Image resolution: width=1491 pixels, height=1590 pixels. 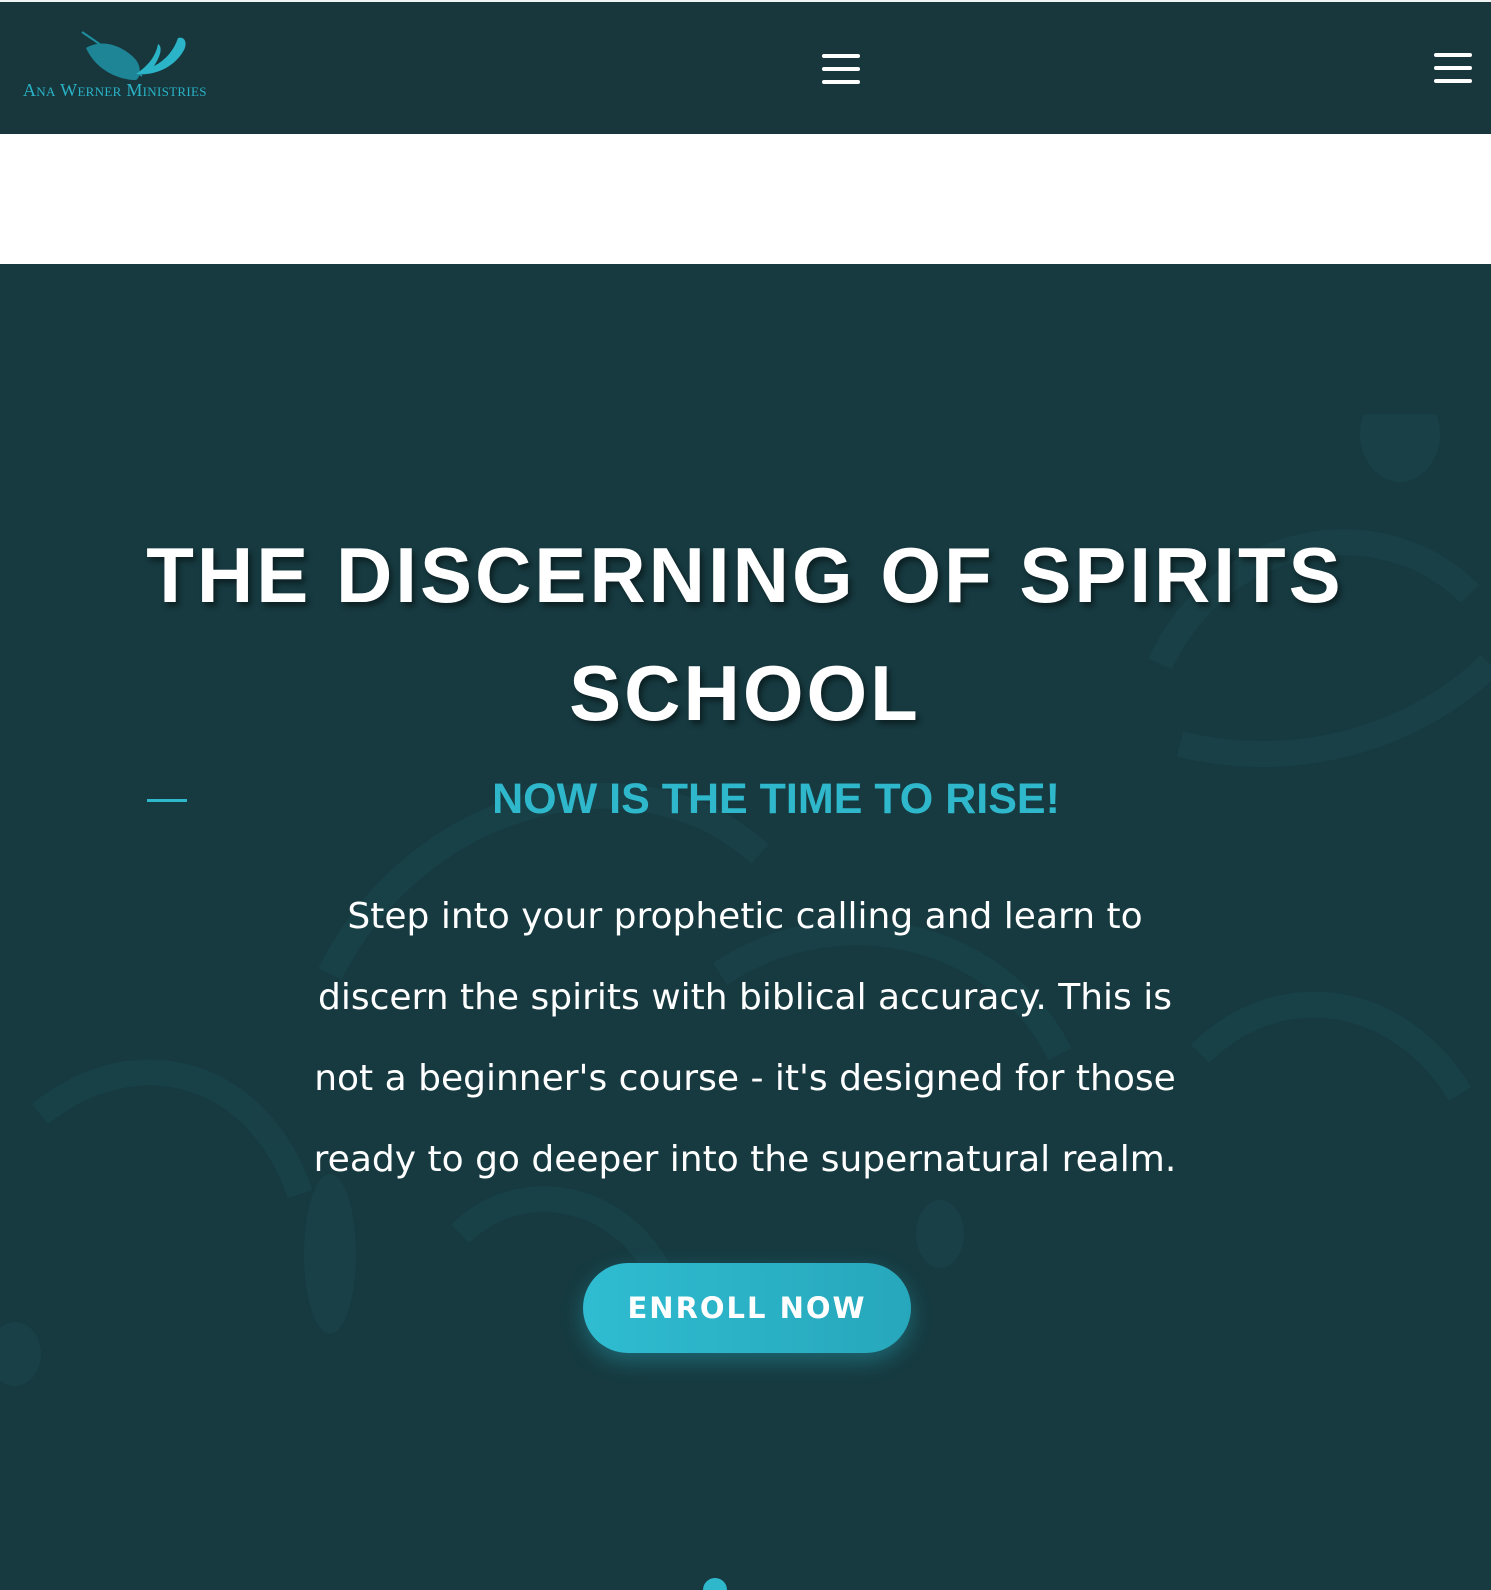 I want to click on section-indicator-dot, so click(x=715, y=1584).